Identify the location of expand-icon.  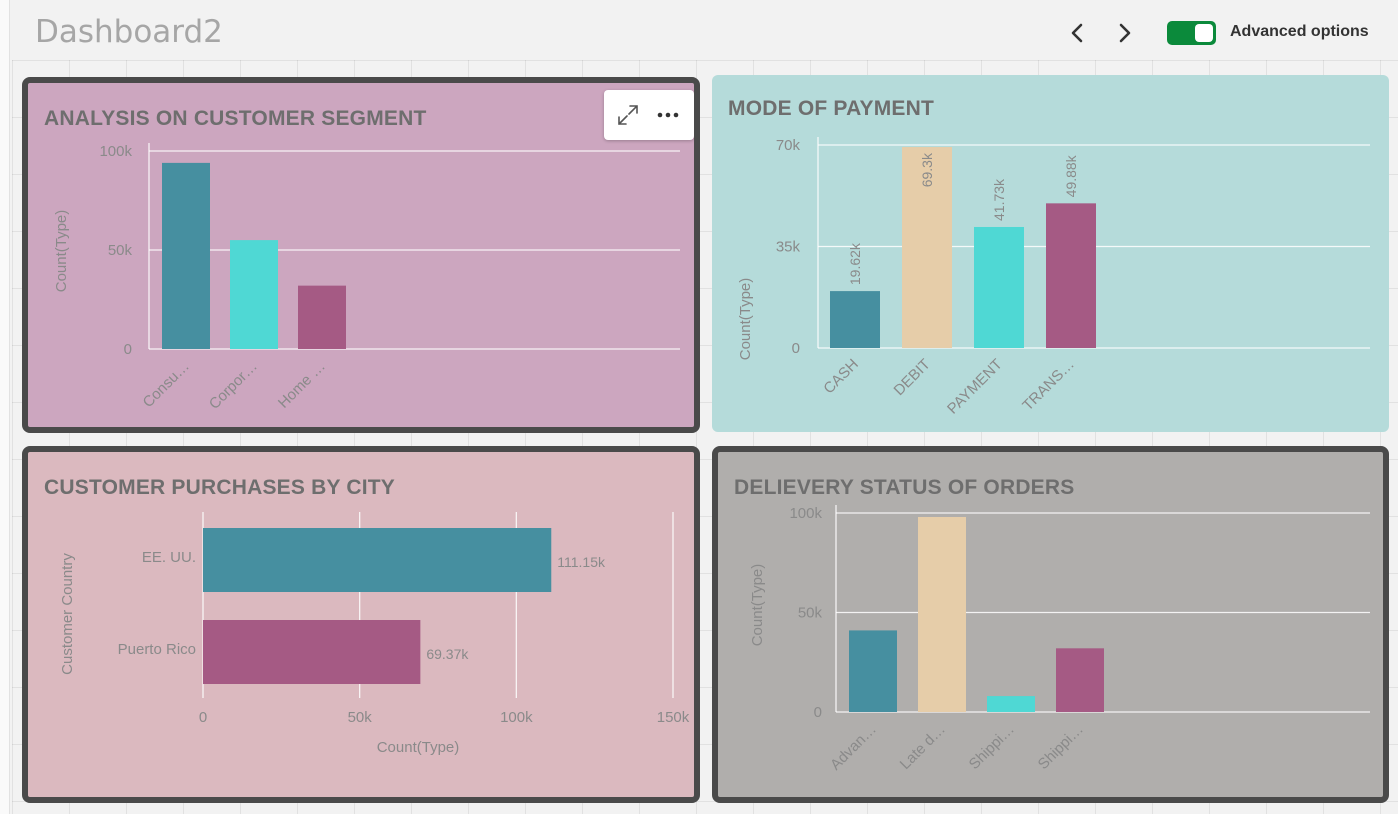
(628, 115).